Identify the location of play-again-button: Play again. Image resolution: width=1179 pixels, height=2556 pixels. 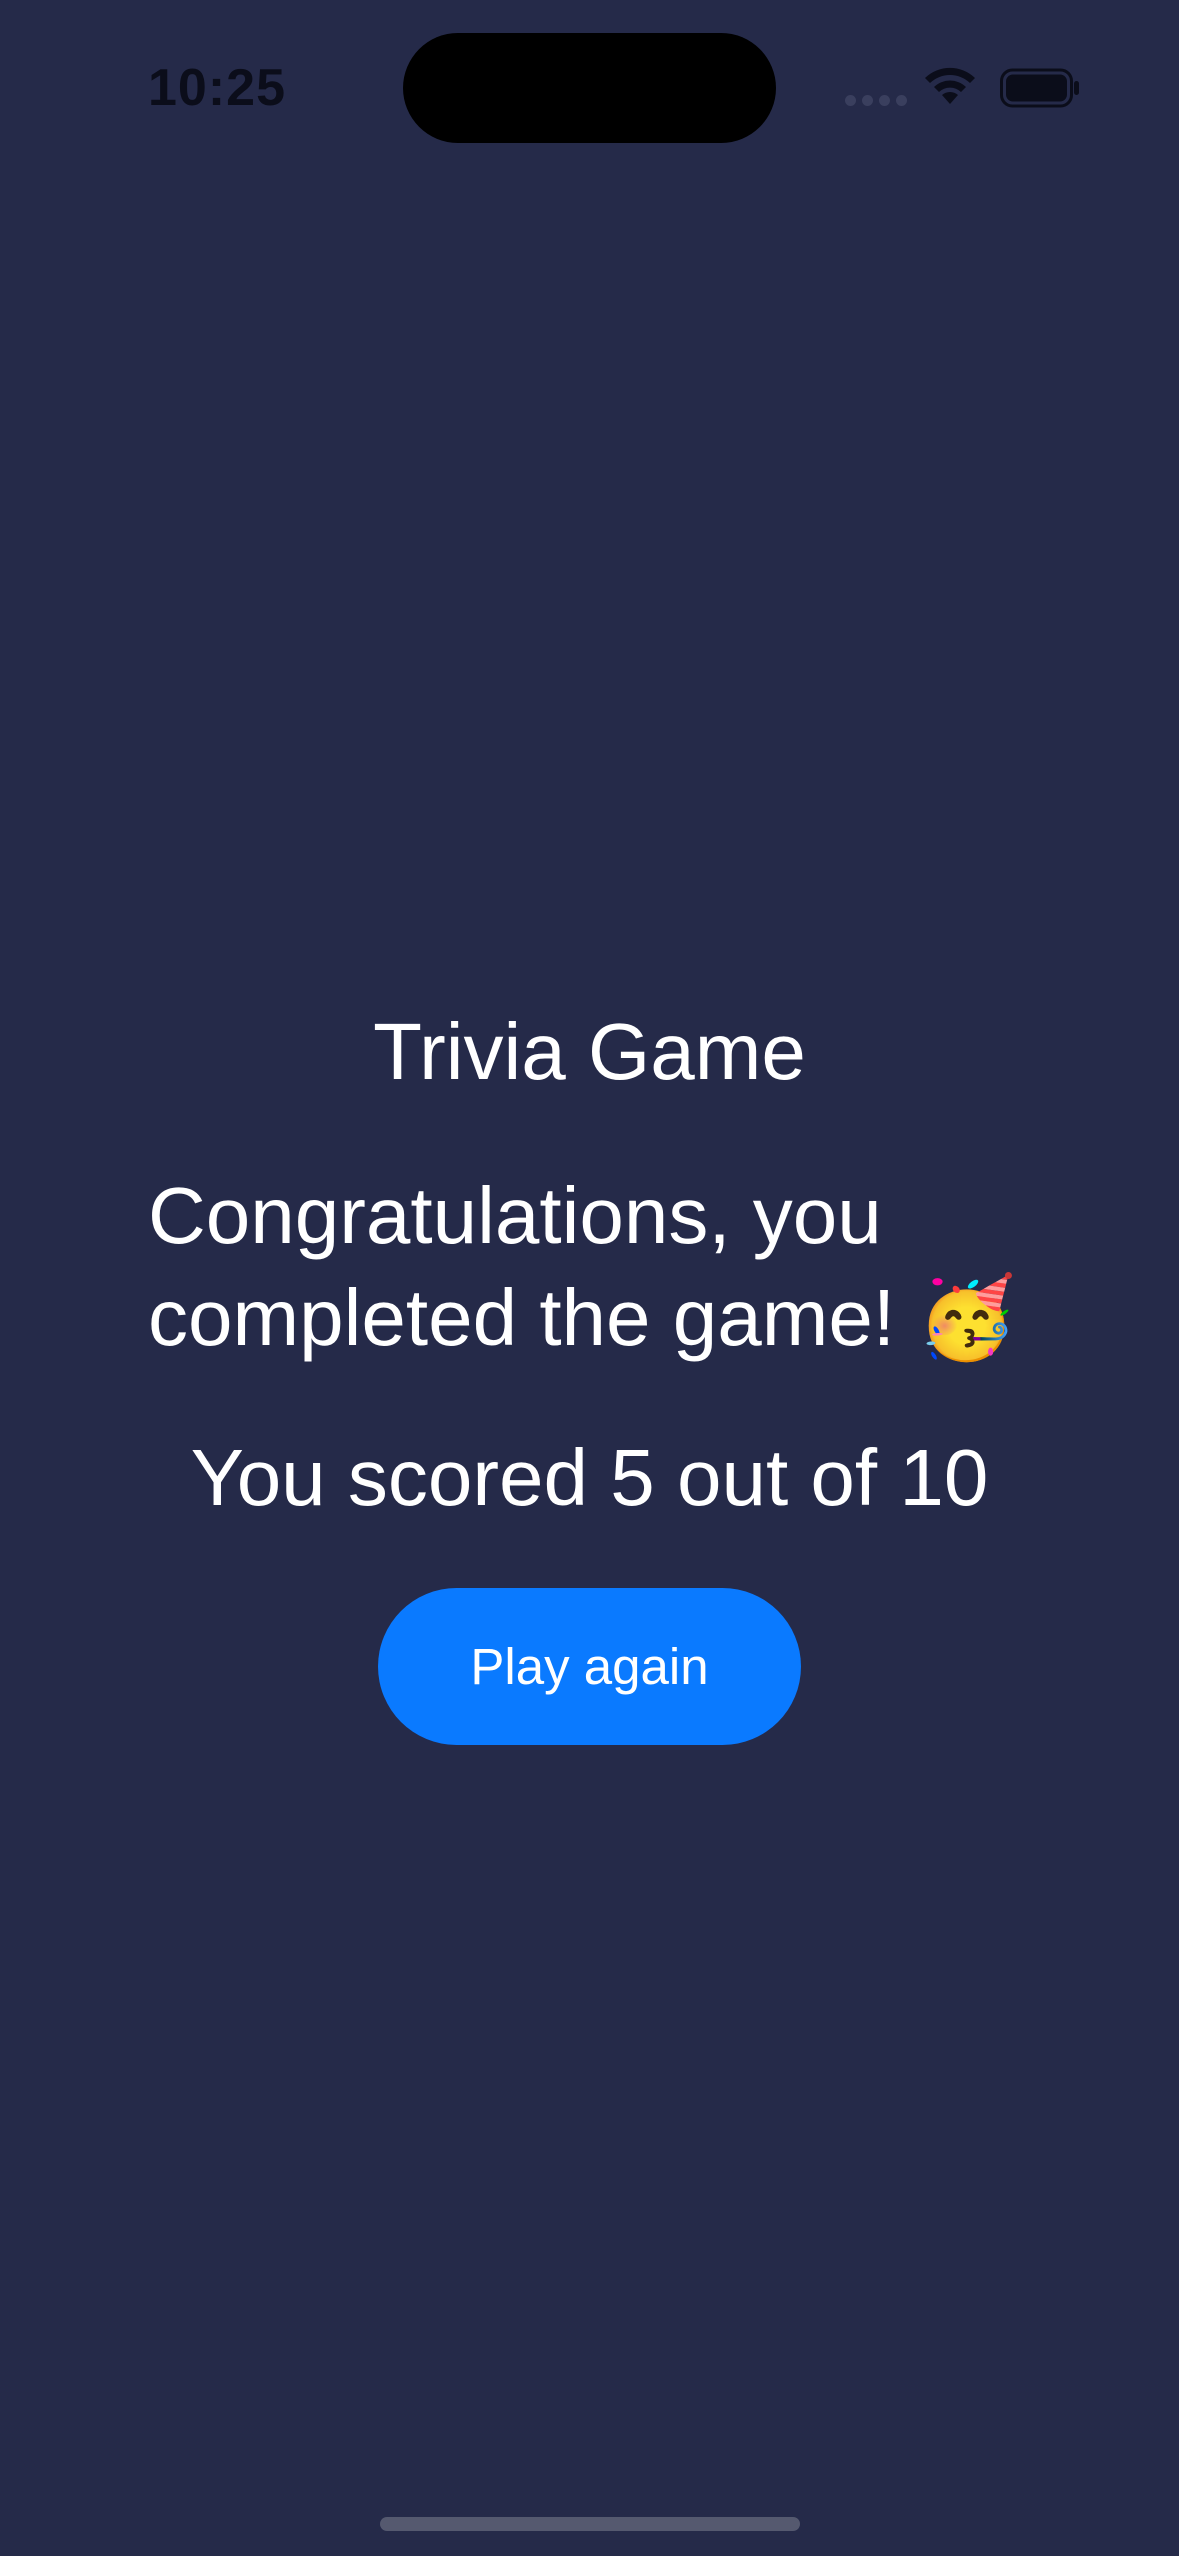
(589, 1666).